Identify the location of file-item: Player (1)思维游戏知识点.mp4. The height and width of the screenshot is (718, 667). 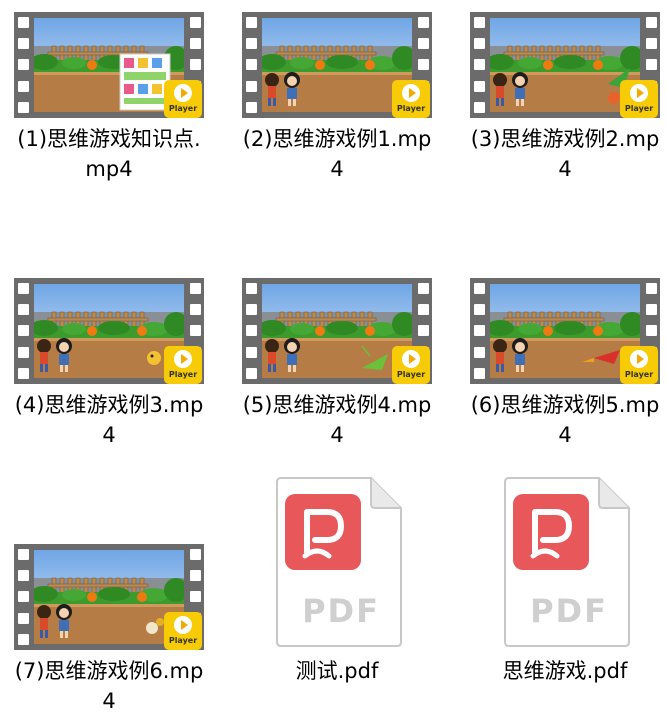
(109, 98).